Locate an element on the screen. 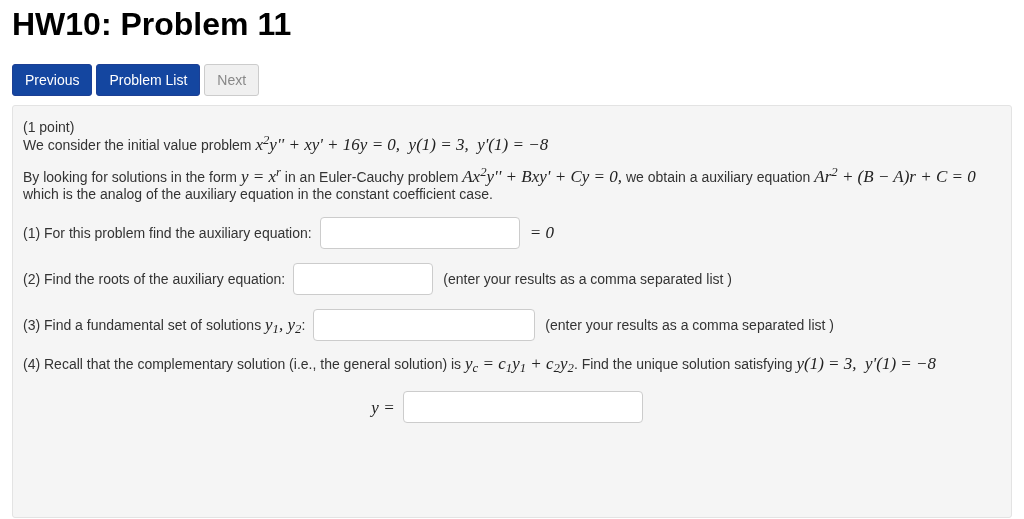 The width and height of the screenshot is (1024, 519). nav-button: Problem List is located at coordinates (148, 80).